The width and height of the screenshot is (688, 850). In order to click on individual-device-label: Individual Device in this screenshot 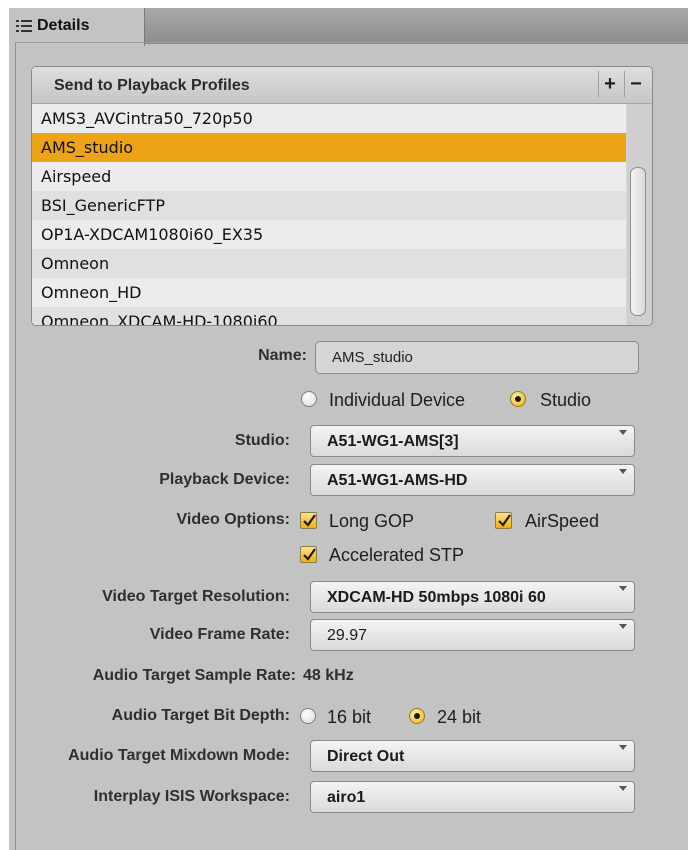, I will do `click(397, 400)`.